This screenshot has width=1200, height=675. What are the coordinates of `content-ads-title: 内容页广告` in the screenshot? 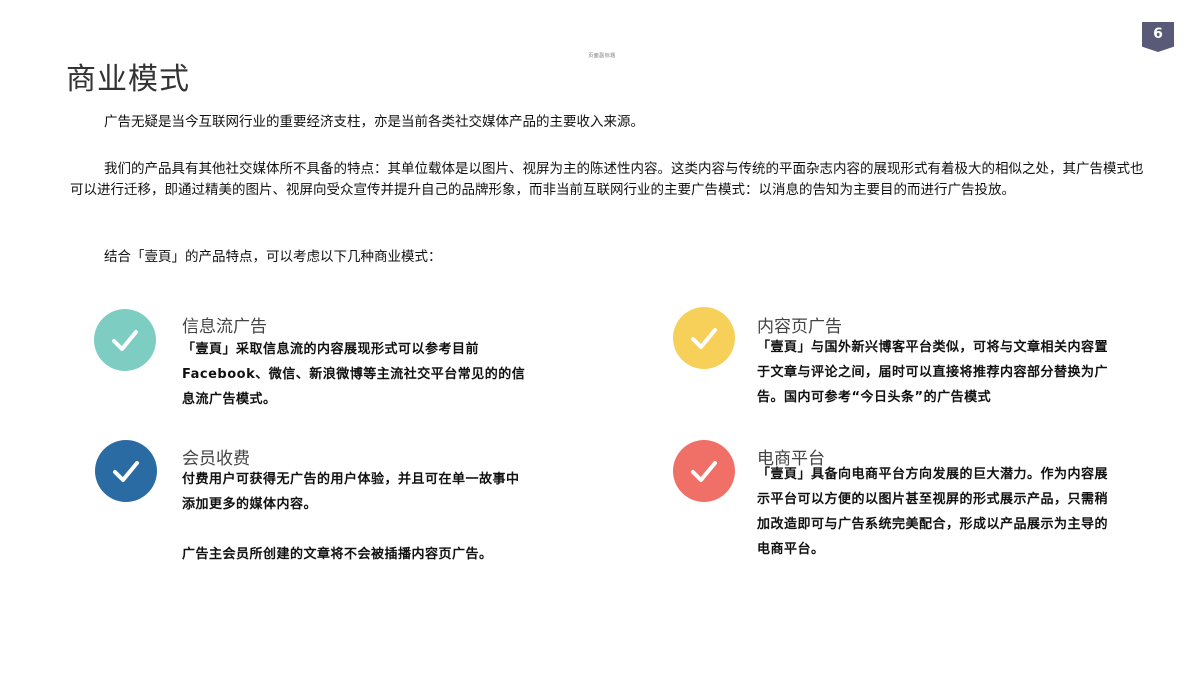 It's located at (799, 327).